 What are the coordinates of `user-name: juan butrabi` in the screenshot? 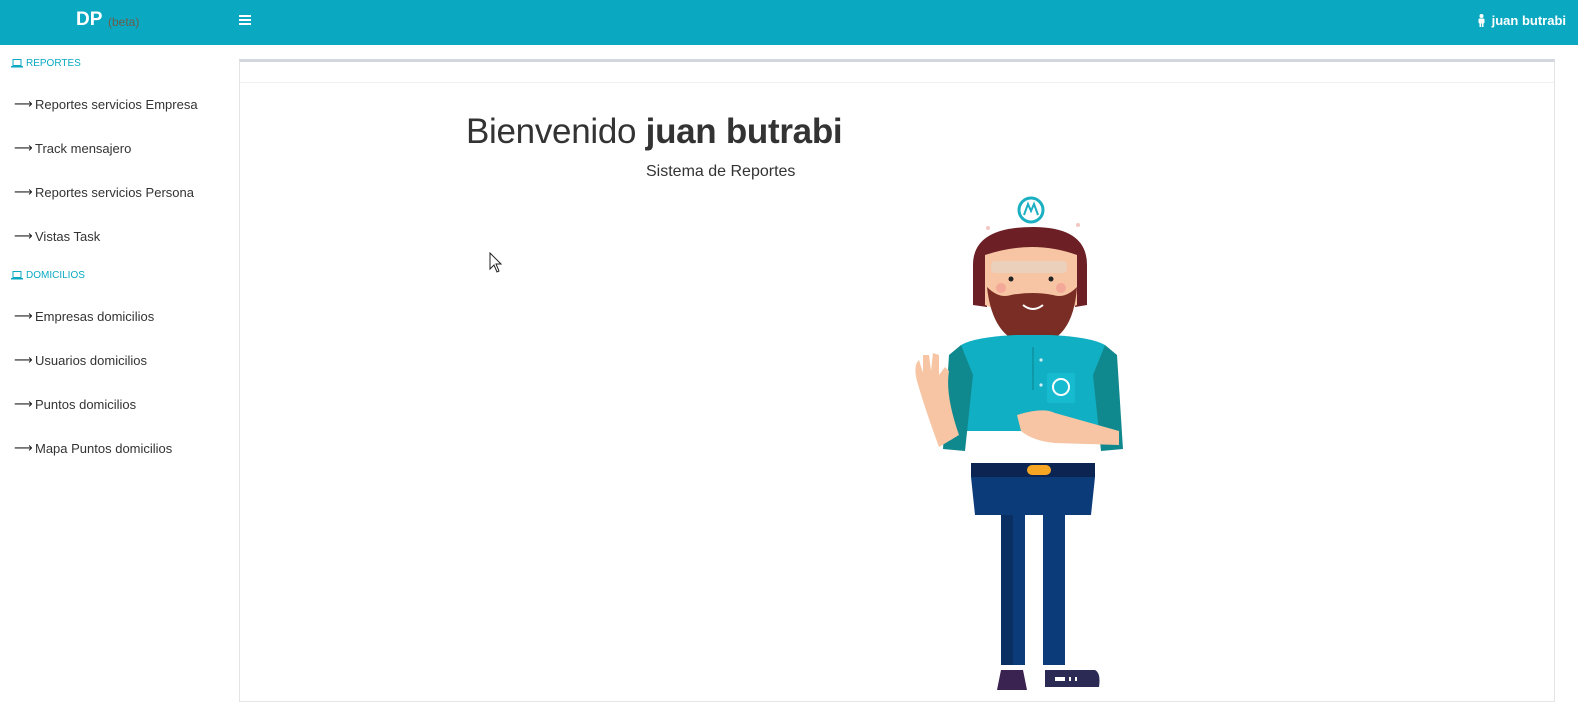 It's located at (1528, 20).